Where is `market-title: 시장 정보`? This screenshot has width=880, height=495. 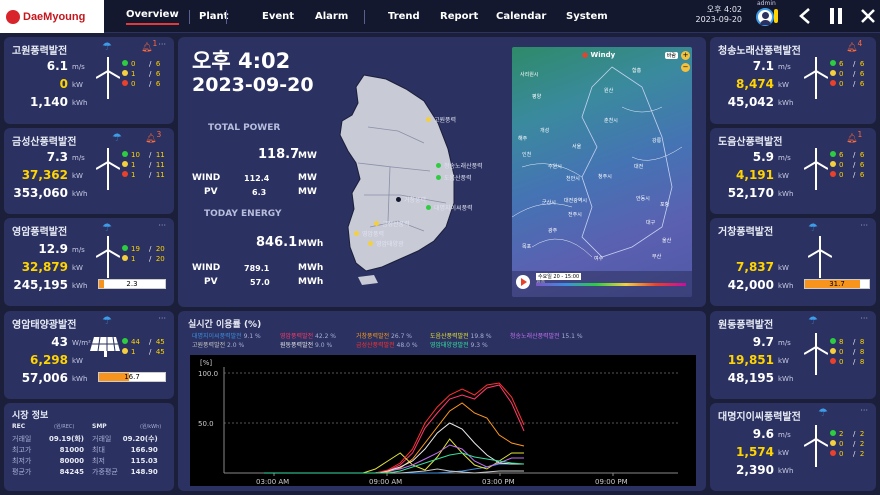
market-title: 시장 정보 is located at coordinates (30, 416).